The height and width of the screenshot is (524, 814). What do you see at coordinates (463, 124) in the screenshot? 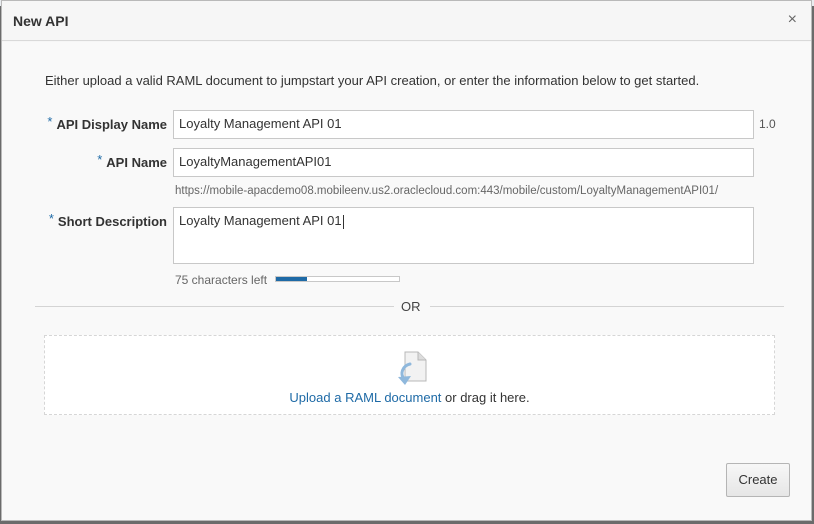
I see `display-name-input: Loyalty Management API 01` at bounding box center [463, 124].